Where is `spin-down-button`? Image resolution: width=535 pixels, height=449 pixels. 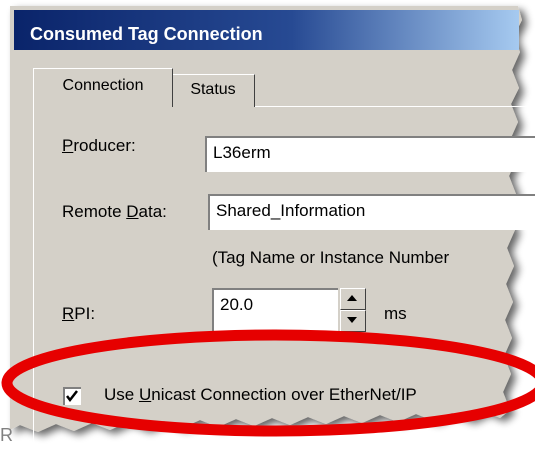
spin-down-button is located at coordinates (353, 321).